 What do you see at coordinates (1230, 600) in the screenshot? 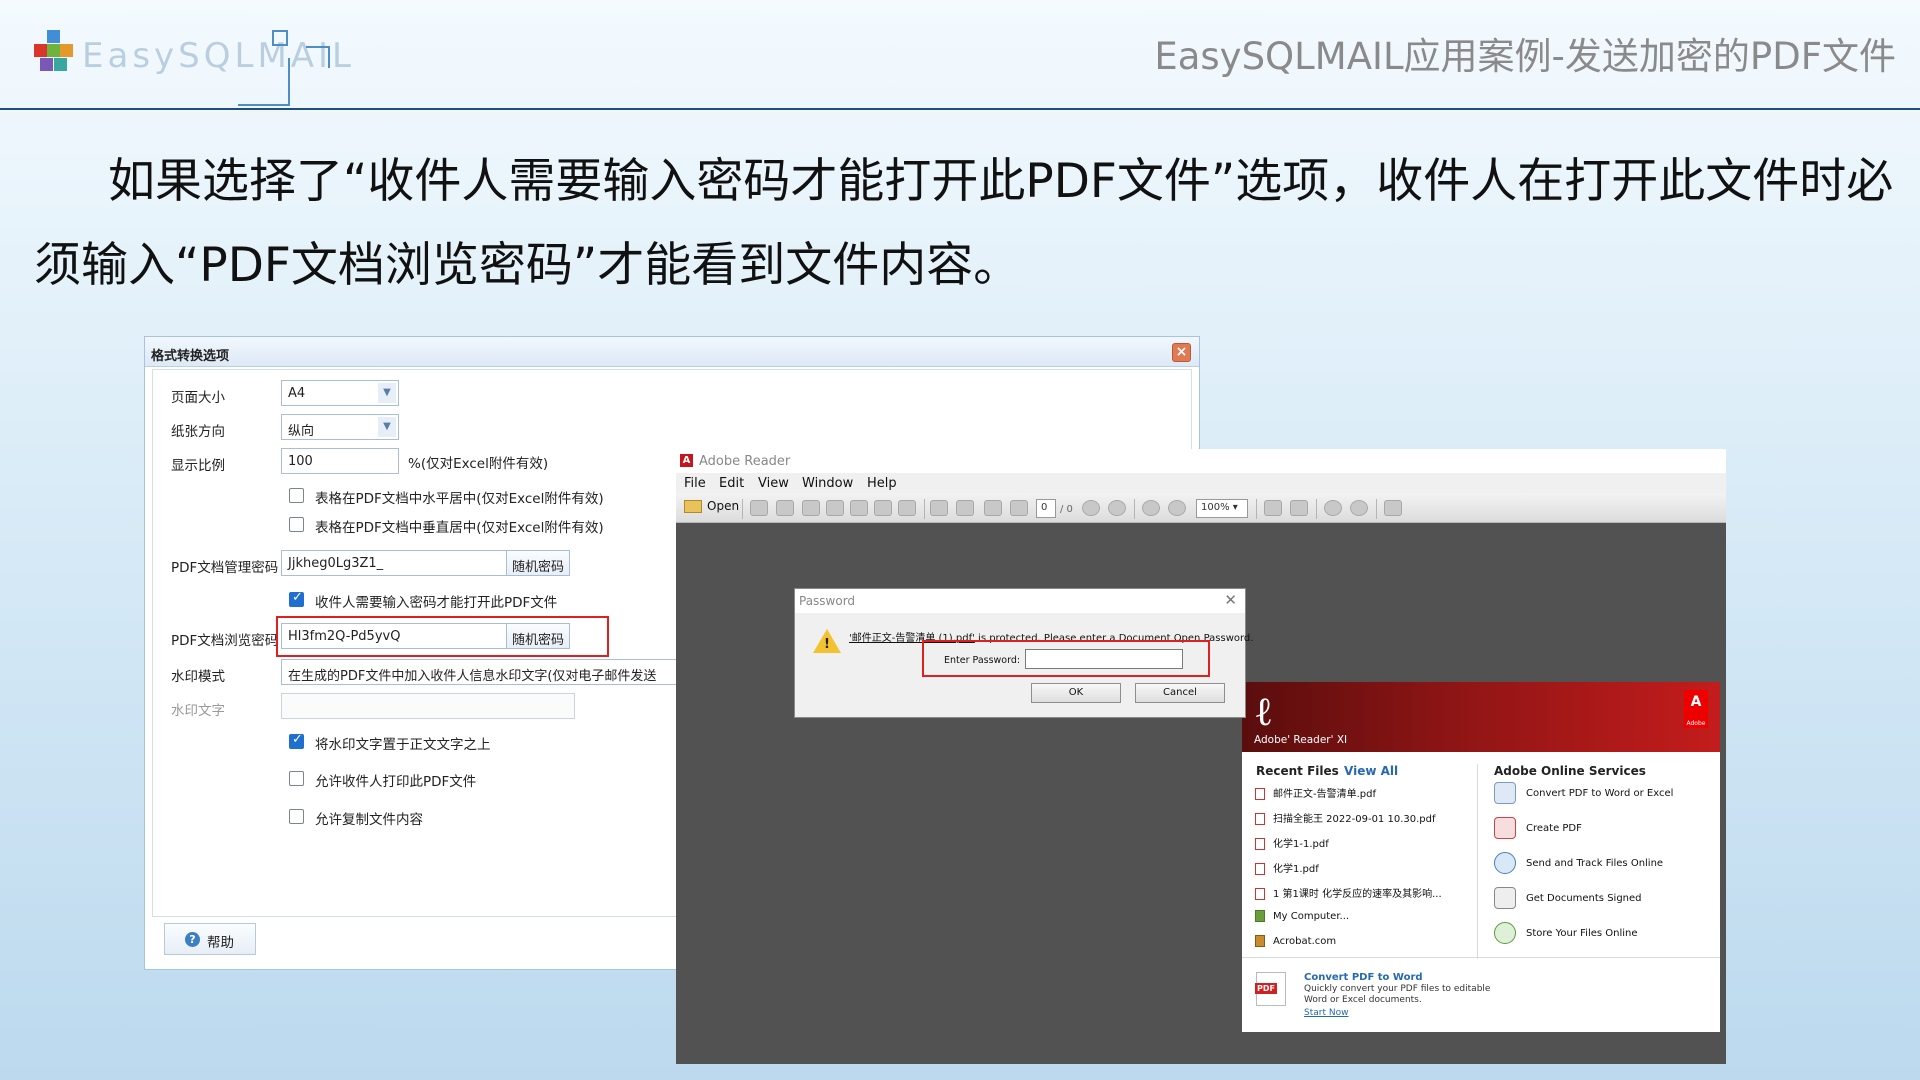
I see `close-icon: ✕` at bounding box center [1230, 600].